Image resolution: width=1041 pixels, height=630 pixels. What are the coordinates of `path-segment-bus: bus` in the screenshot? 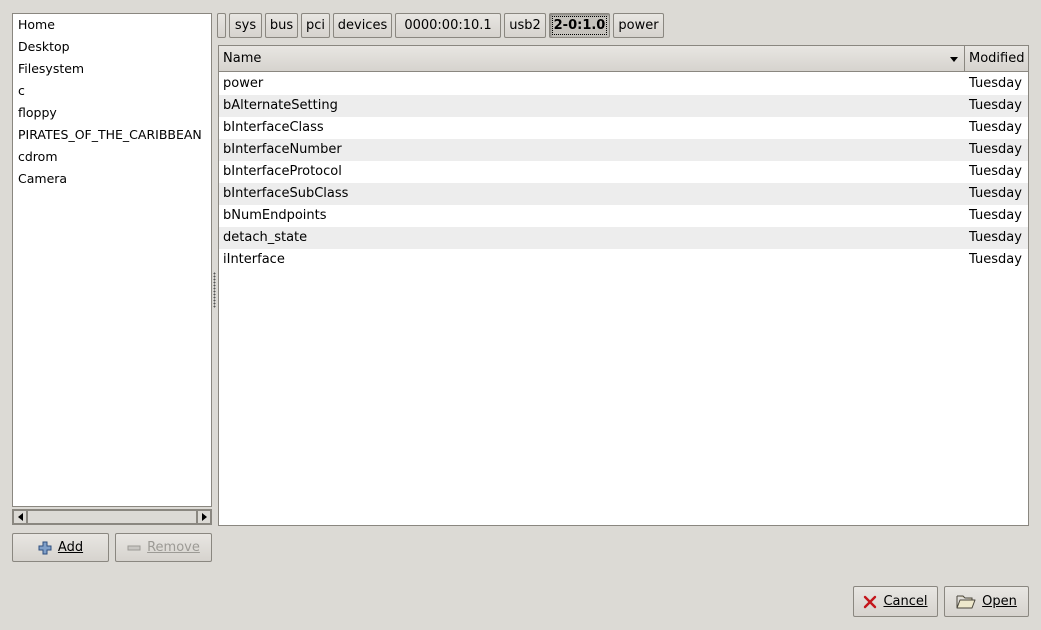 It's located at (281, 25).